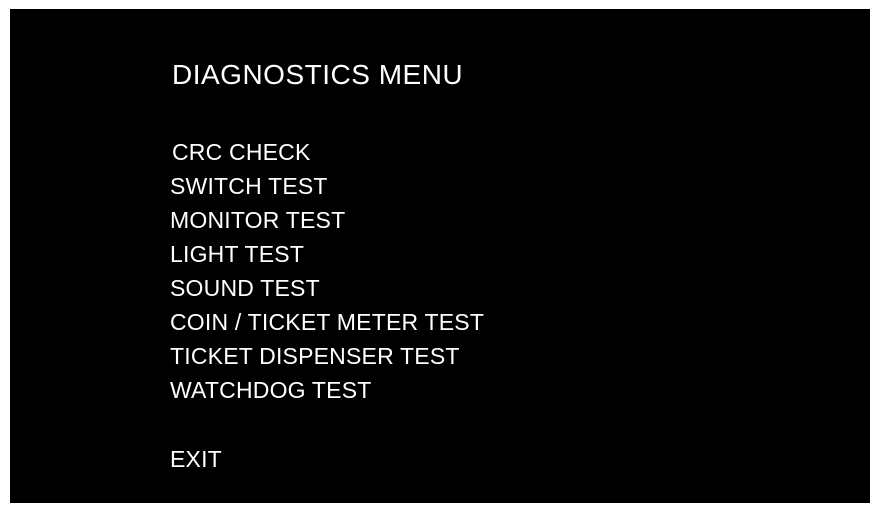 Image resolution: width=877 pixels, height=510 pixels. I want to click on menu-item-watchdog-test: WATCHDOG TEST, so click(327, 390).